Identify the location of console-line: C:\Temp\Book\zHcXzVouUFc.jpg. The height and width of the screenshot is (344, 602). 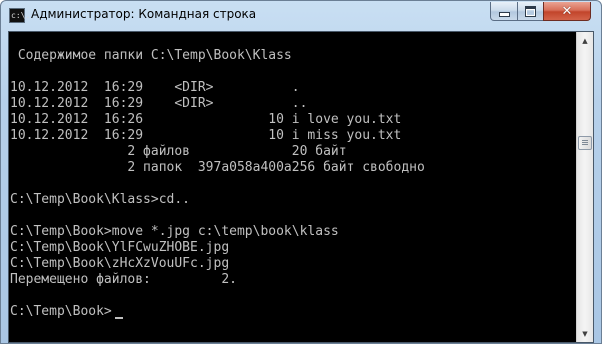
(120, 263).